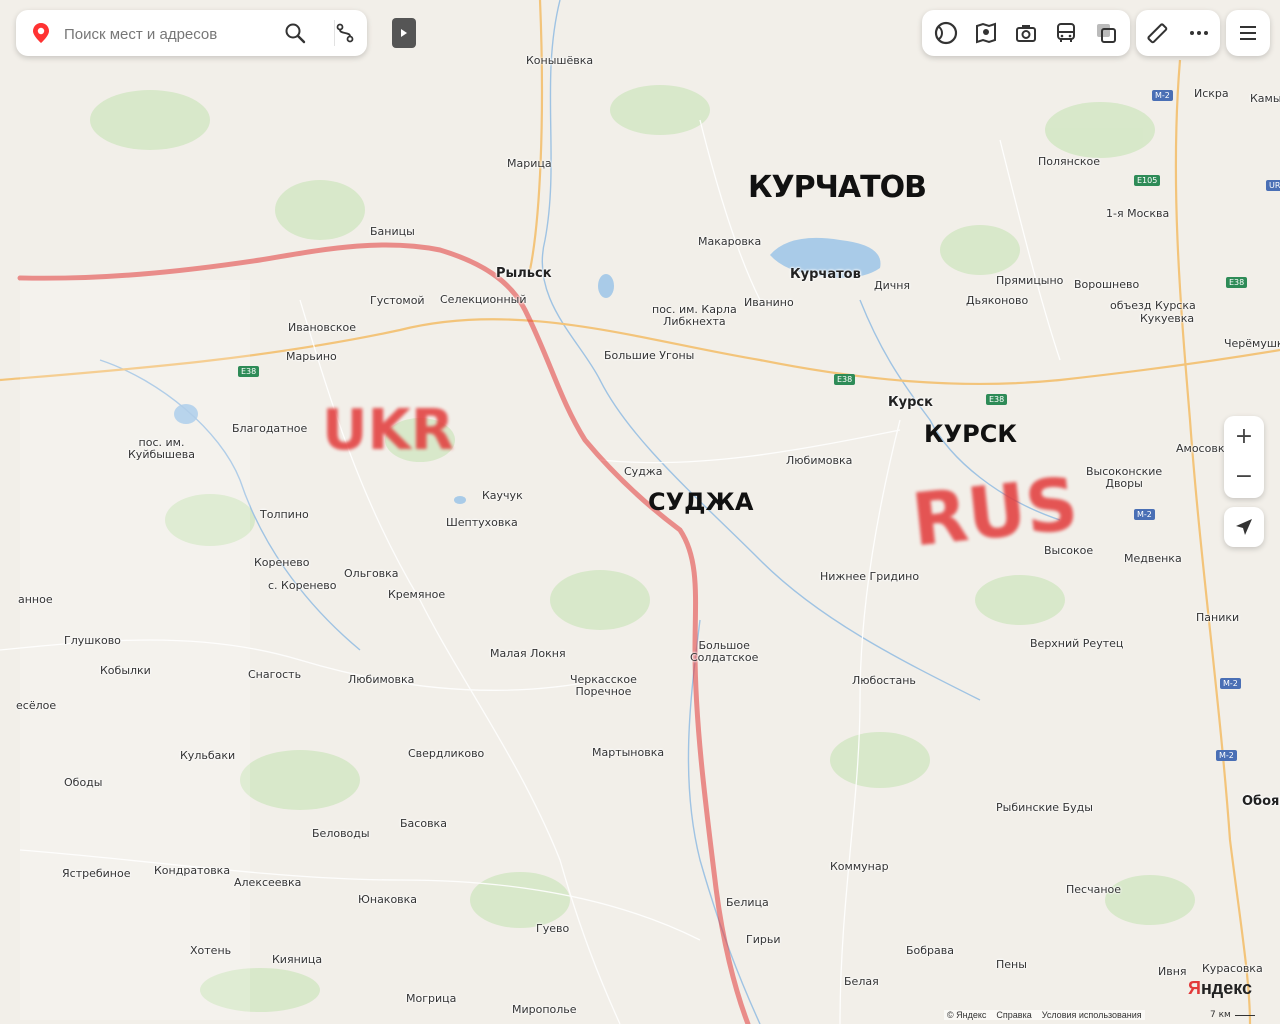 Image resolution: width=1280 pixels, height=1024 pixels. Describe the element at coordinates (1265, 99) in the screenshot. I see `place-label-kamy: Камы` at that location.